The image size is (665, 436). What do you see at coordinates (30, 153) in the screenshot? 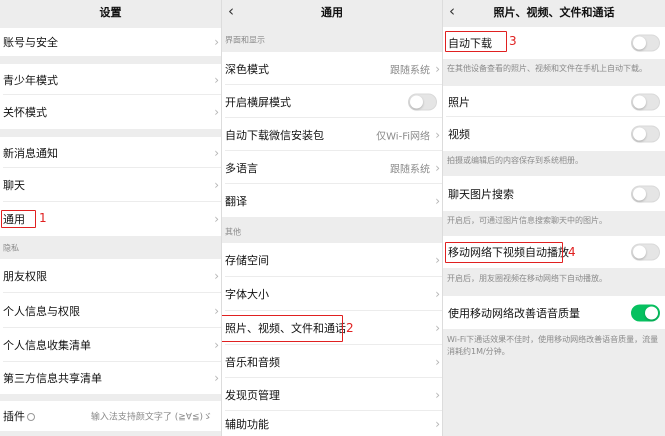
I see `item-label: 新消息通知` at bounding box center [30, 153].